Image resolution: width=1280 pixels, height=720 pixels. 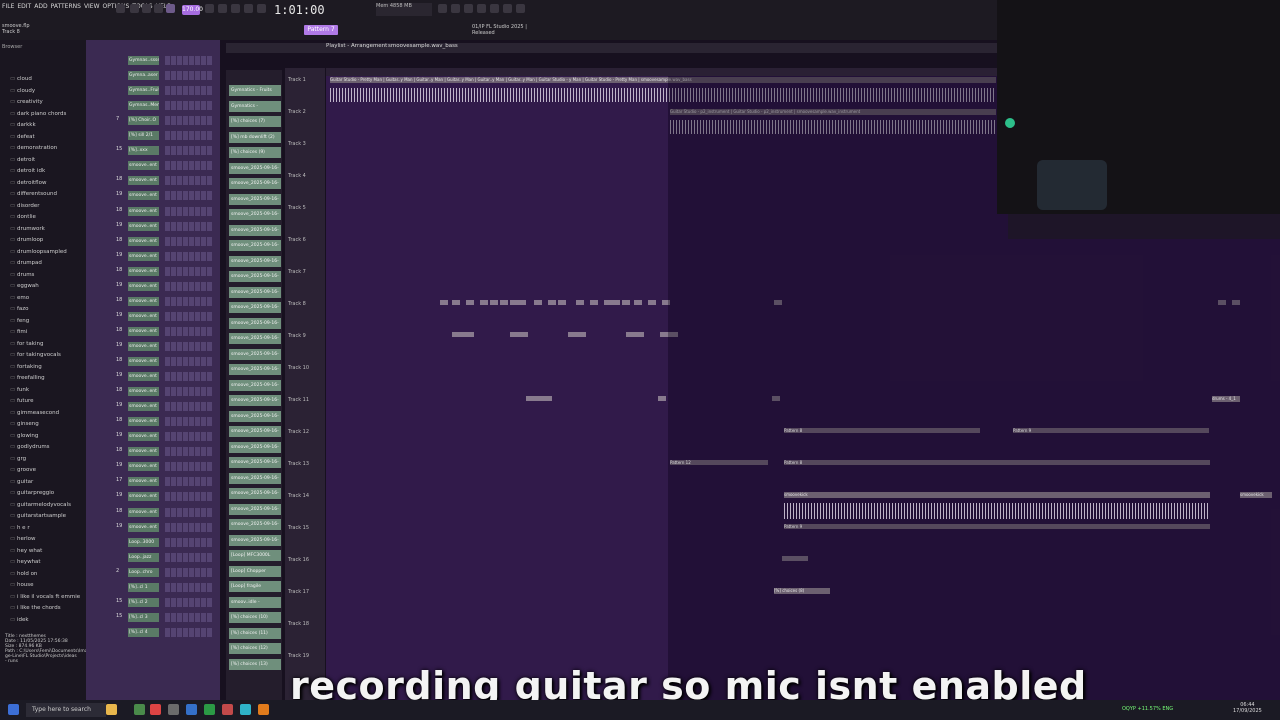 I want to click on menu-item: ADD, so click(x=40, y=6).